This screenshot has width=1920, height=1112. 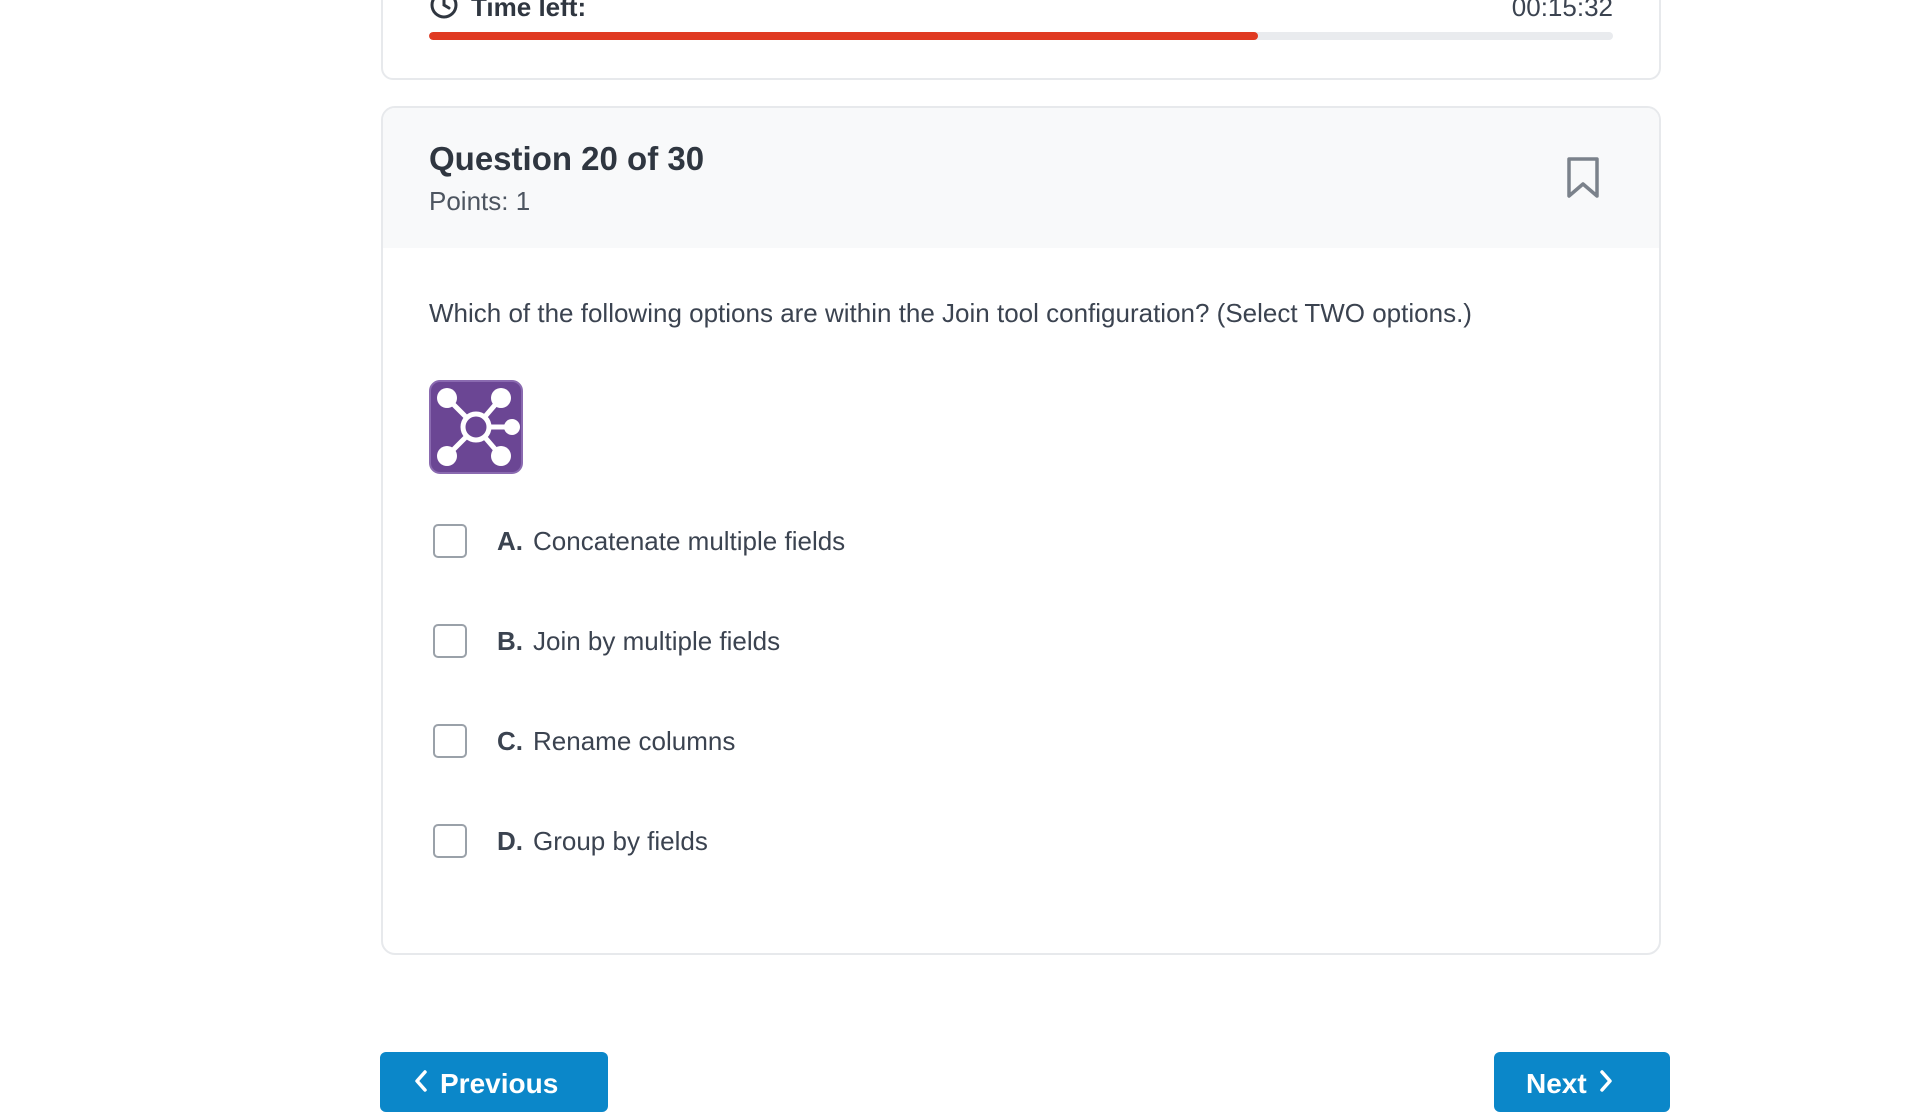 I want to click on bookmark-icon, so click(x=1583, y=178).